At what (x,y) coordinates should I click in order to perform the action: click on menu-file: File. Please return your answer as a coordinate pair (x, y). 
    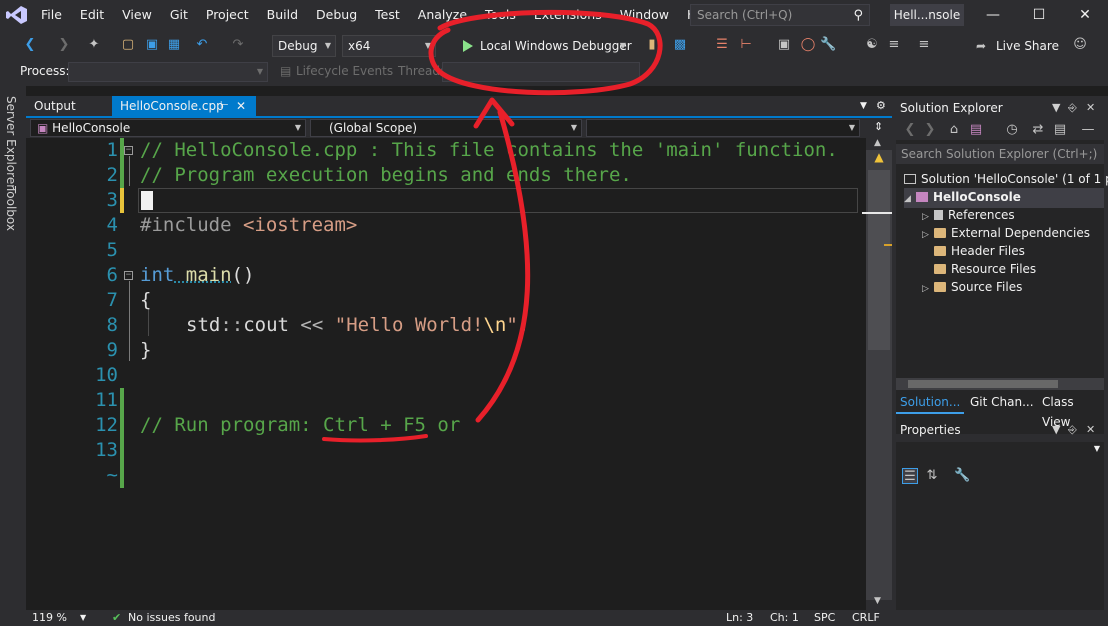
    Looking at the image, I should click on (51, 15).